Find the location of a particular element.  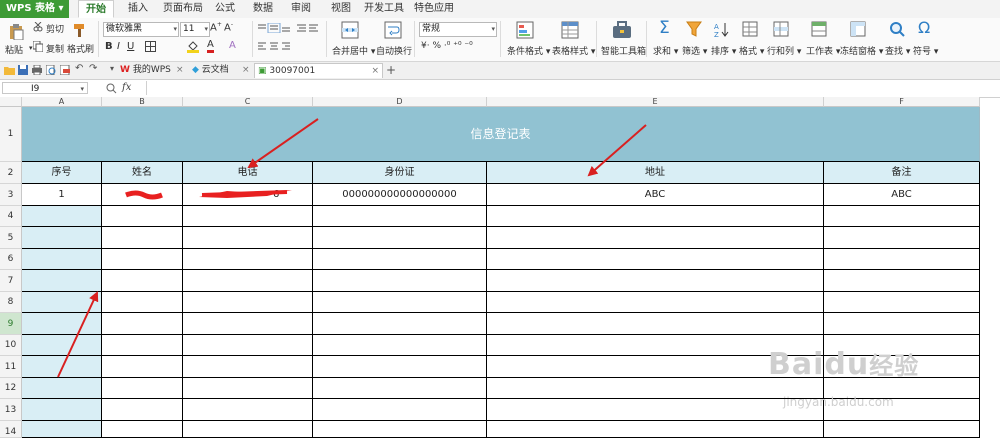

formula-bar: I9 ▾ fx is located at coordinates (500, 89).